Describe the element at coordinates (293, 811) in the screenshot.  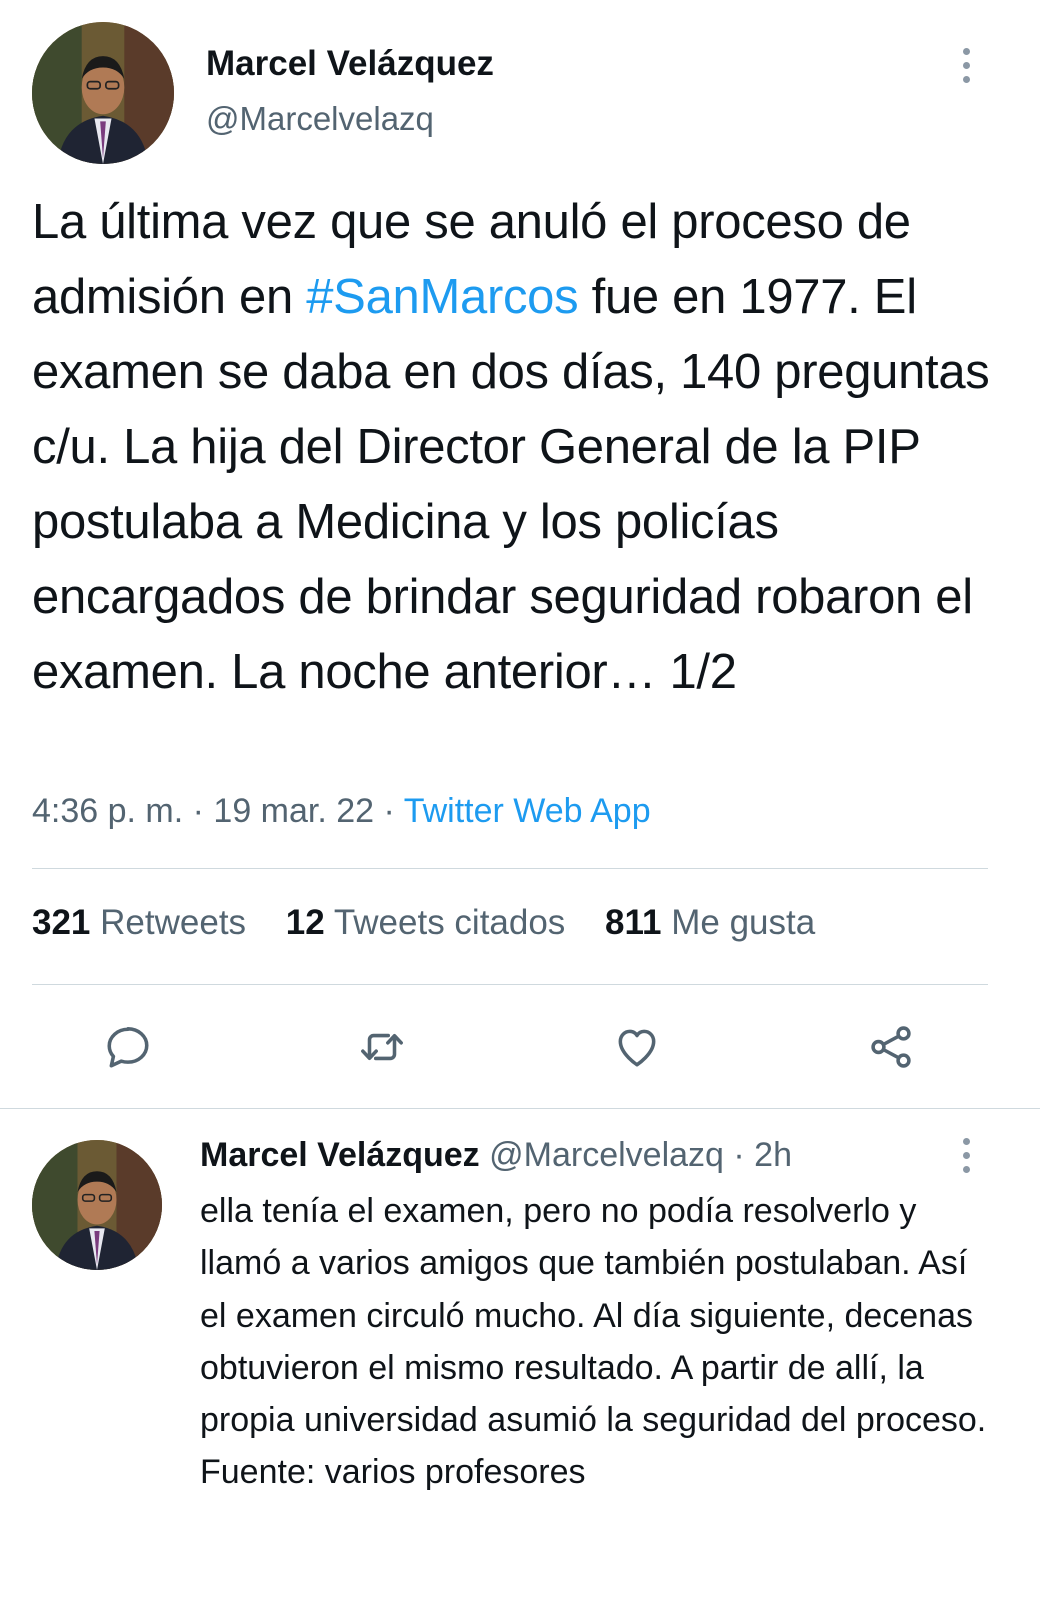
I see `tweet-date: 19 mar. 22` at that location.